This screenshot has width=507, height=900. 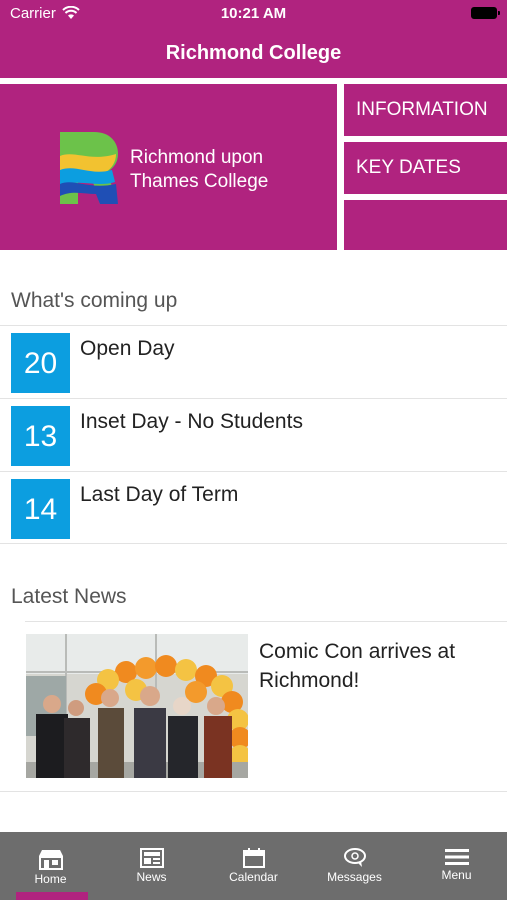 I want to click on tab-news: News, so click(x=151, y=866).